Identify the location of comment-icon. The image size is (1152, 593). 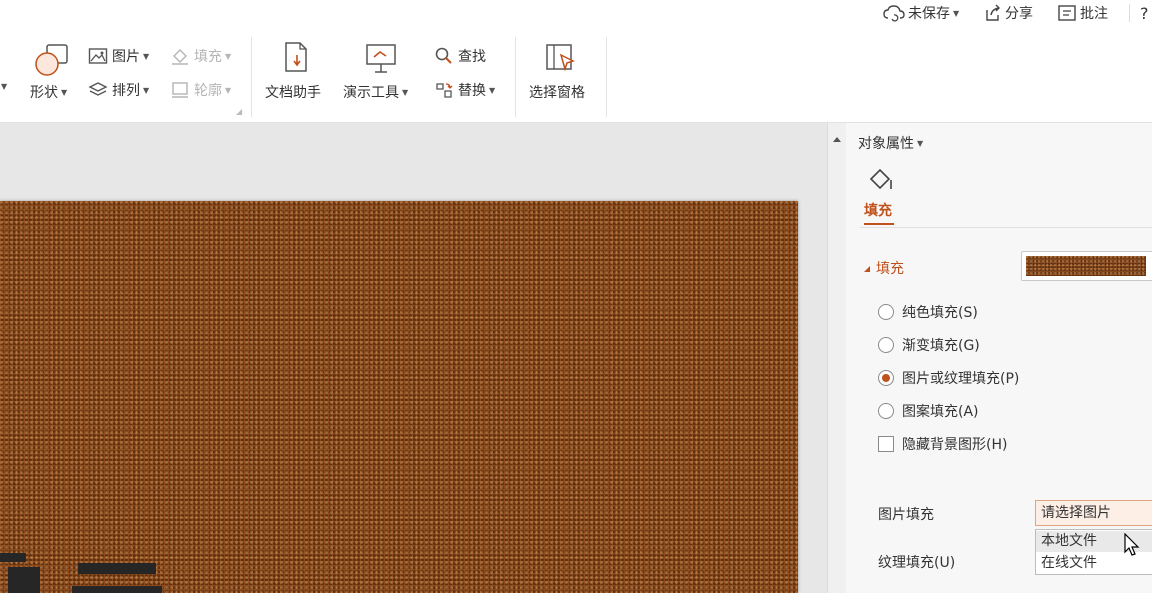
(1067, 13).